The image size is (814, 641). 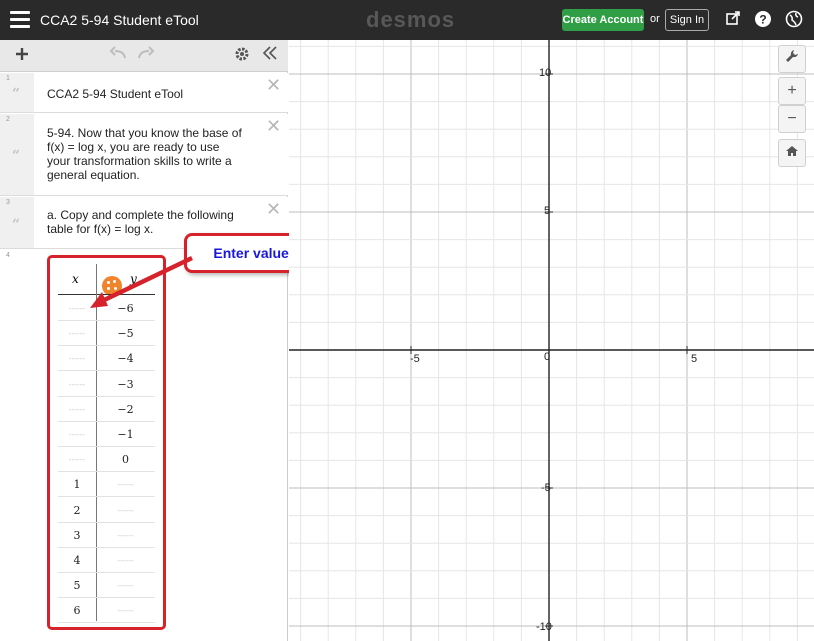 I want to click on table-row: 5 ------, so click(x=106, y=586).